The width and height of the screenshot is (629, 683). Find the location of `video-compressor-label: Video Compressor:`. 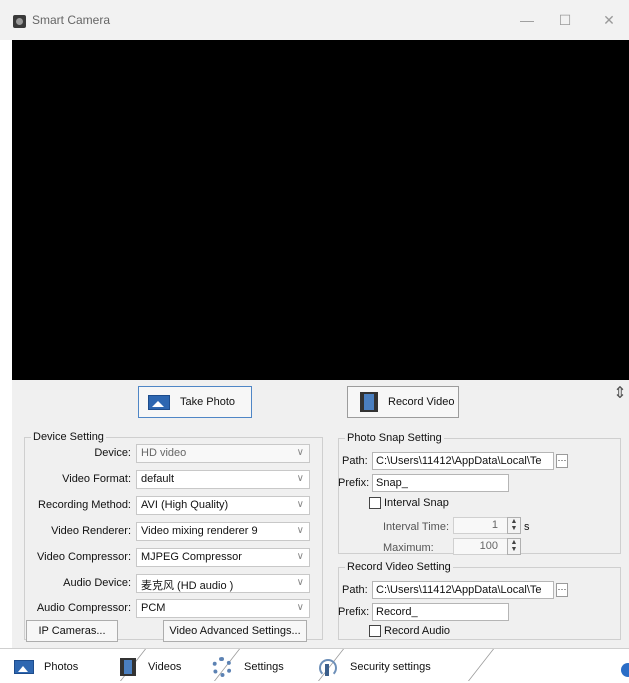

video-compressor-label: Video Compressor: is located at coordinates (84, 557).